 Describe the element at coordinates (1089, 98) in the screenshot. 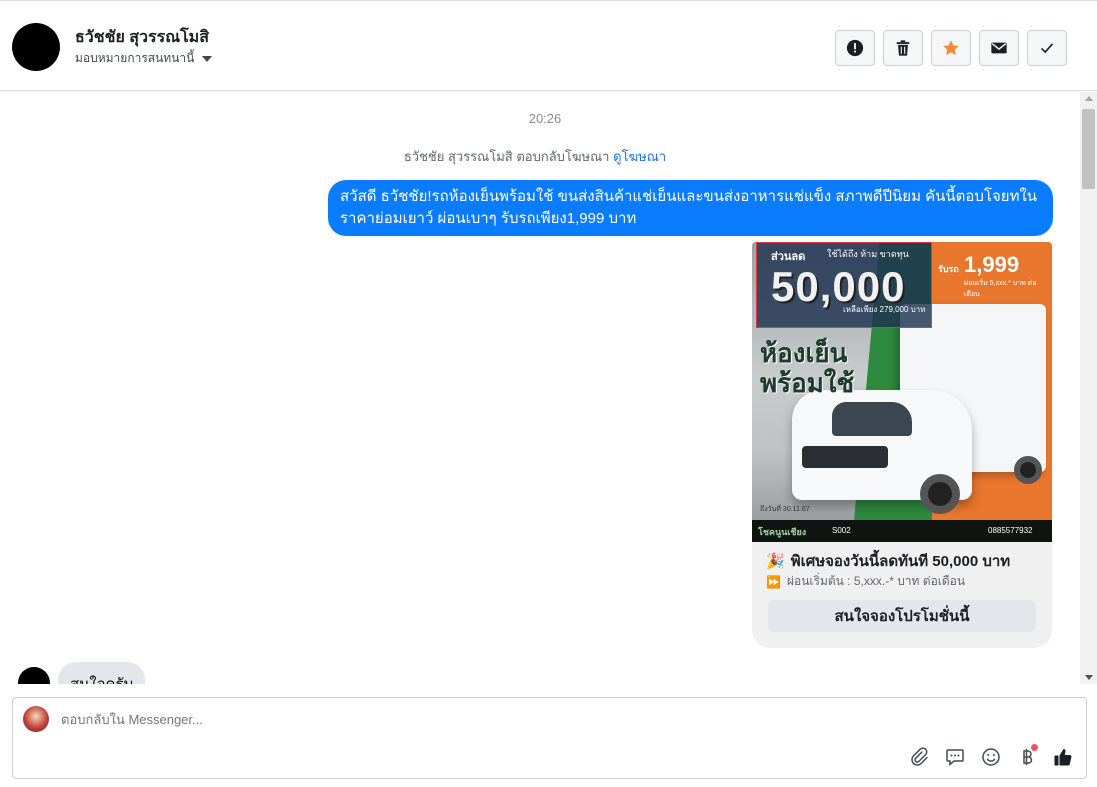

I see `scroll-up-arrow-icon` at that location.